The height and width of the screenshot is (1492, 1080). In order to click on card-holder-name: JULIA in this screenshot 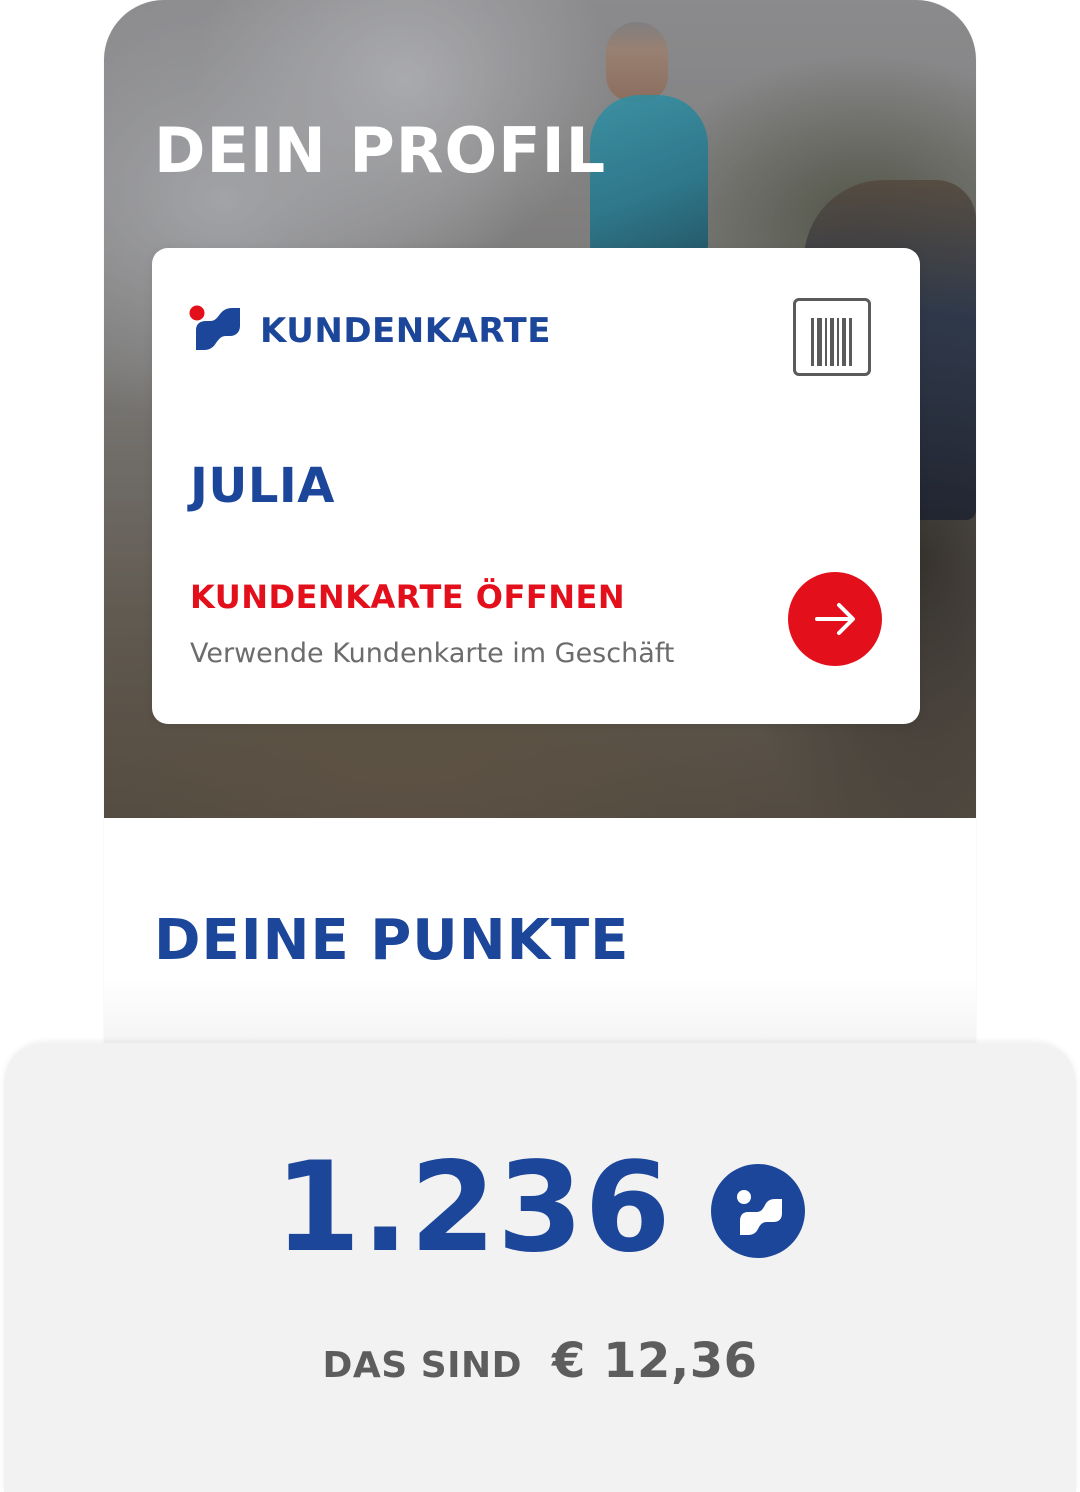, I will do `click(262, 486)`.